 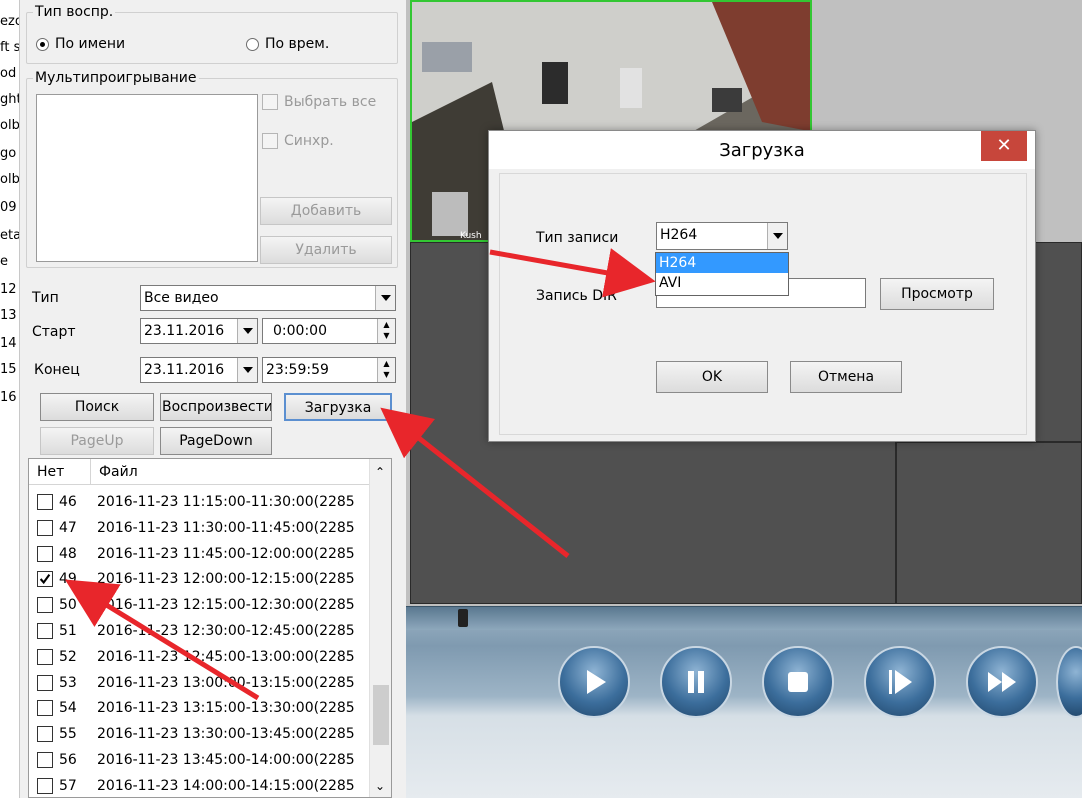 I want to click on play-icon, so click(x=594, y=682).